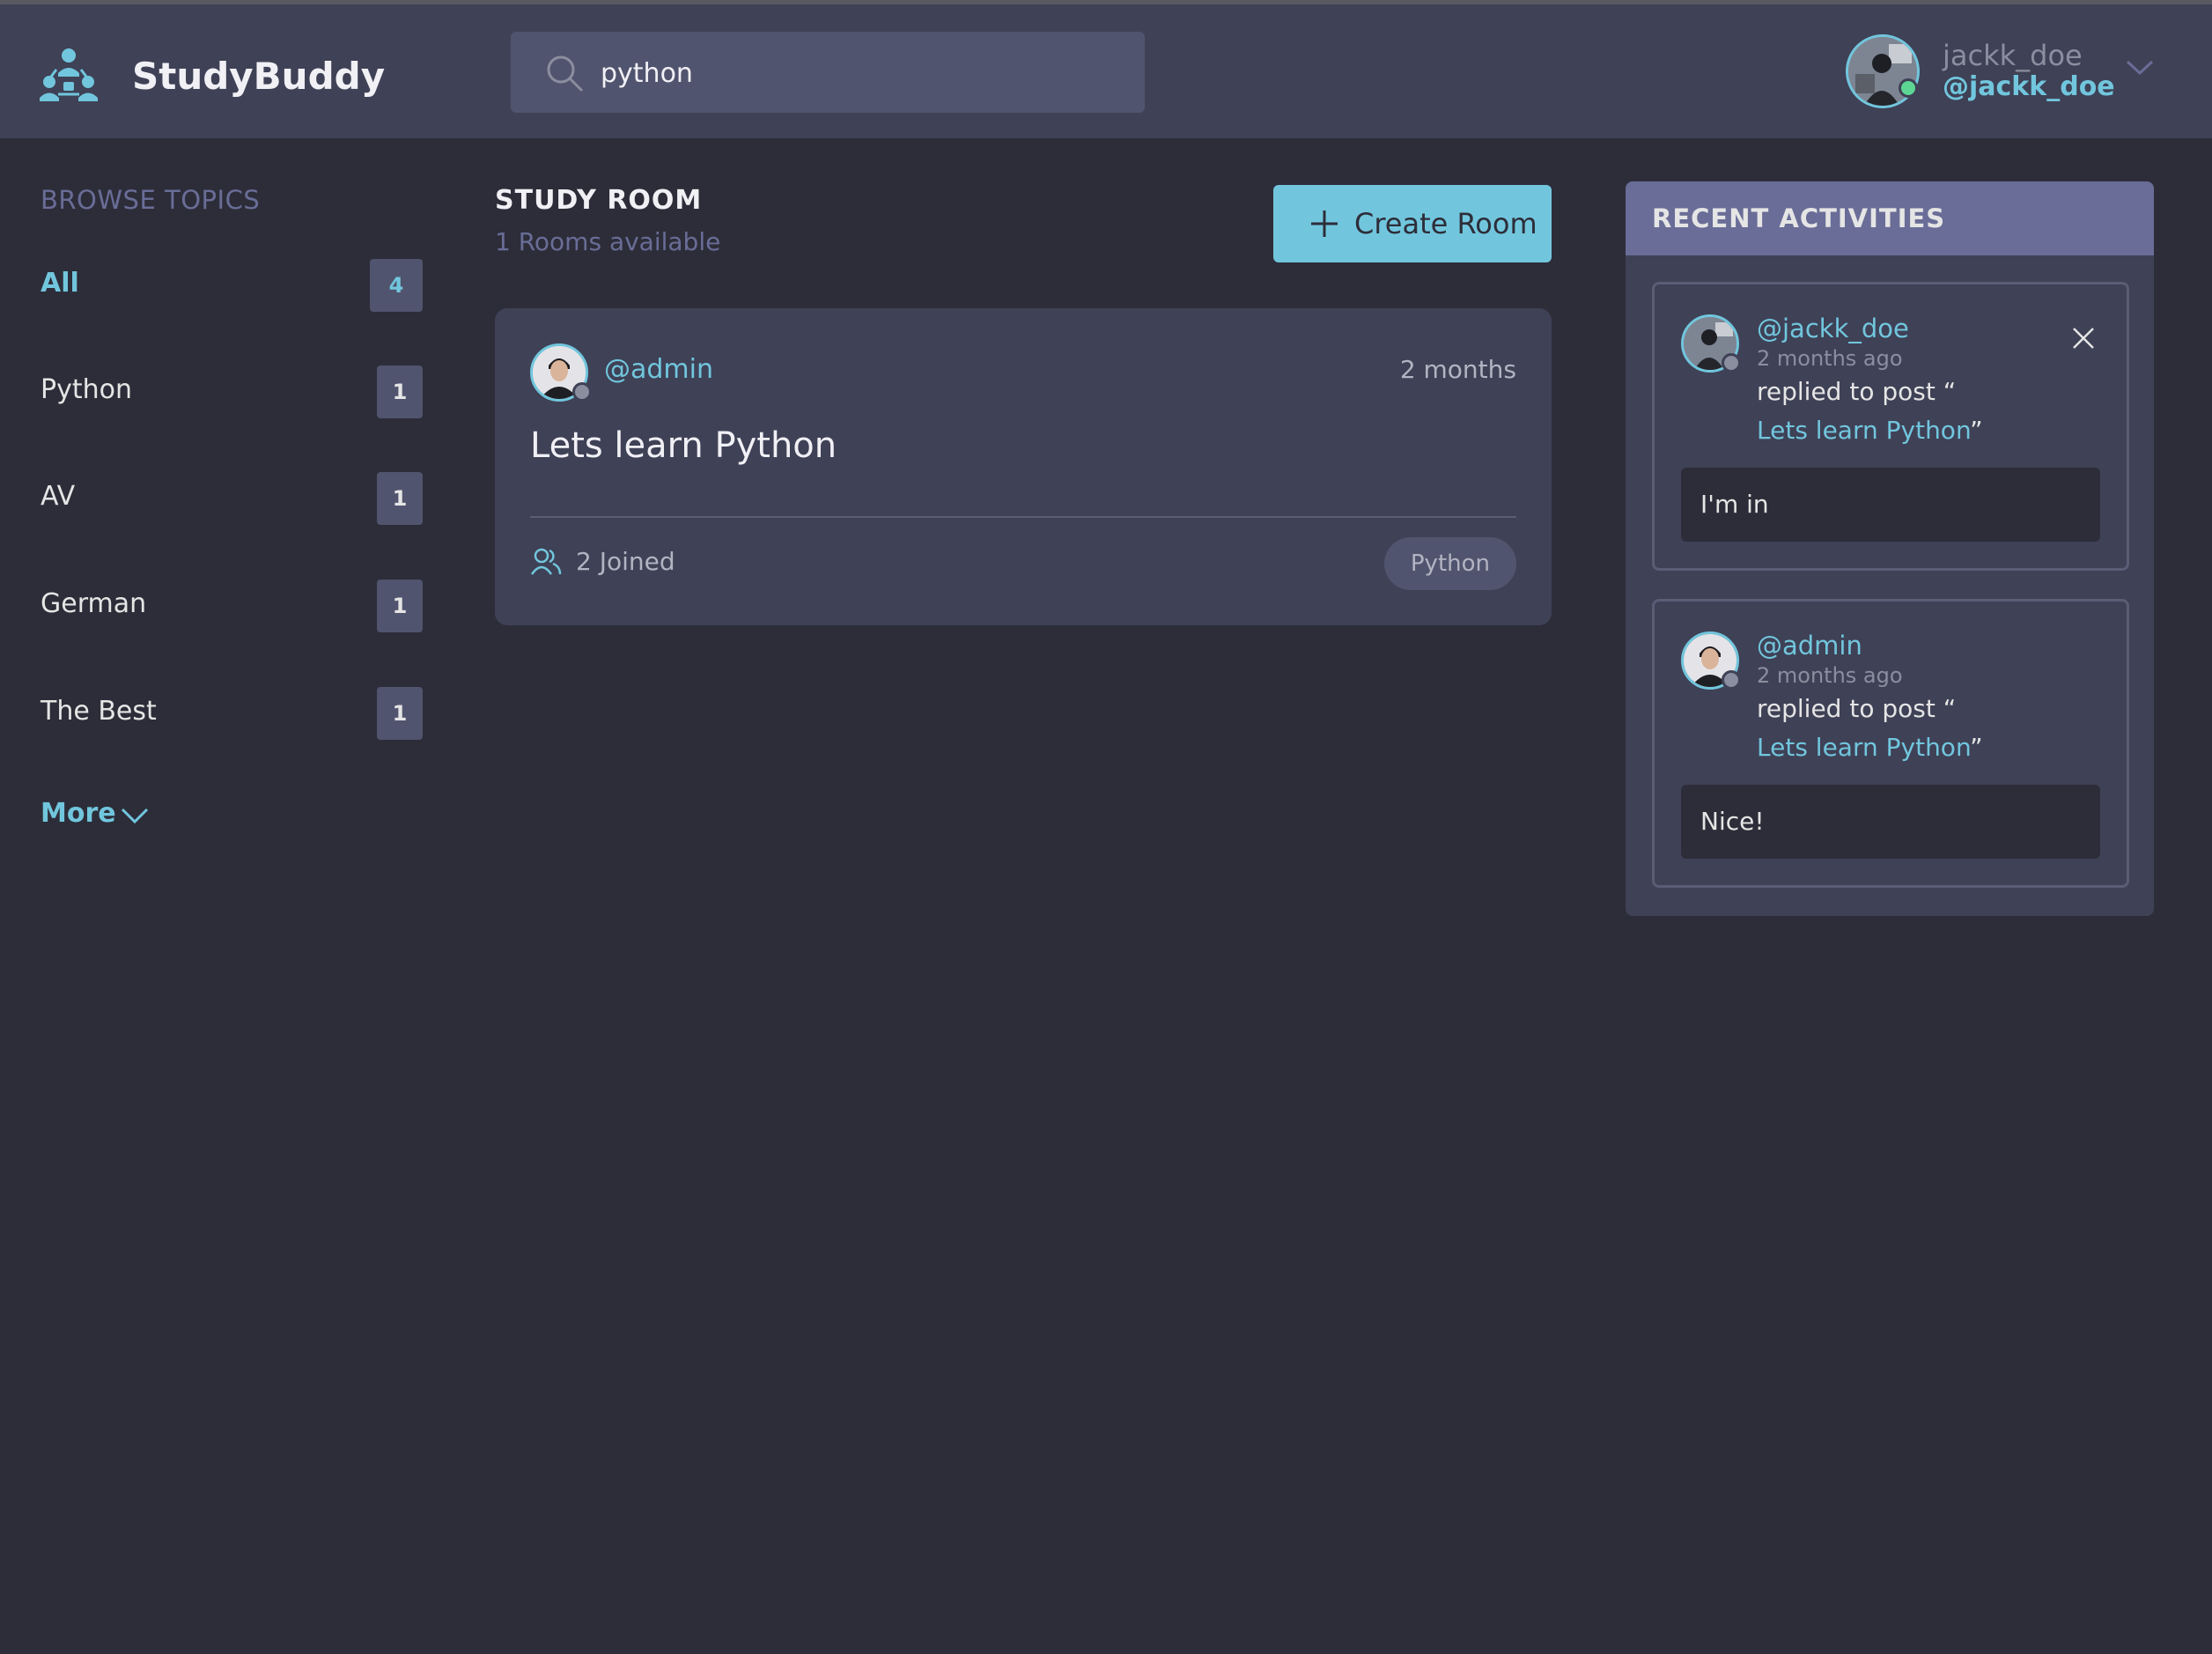 This screenshot has width=2212, height=1654. Describe the element at coordinates (1445, 223) in the screenshot. I see `create-room-label: Create Room` at that location.